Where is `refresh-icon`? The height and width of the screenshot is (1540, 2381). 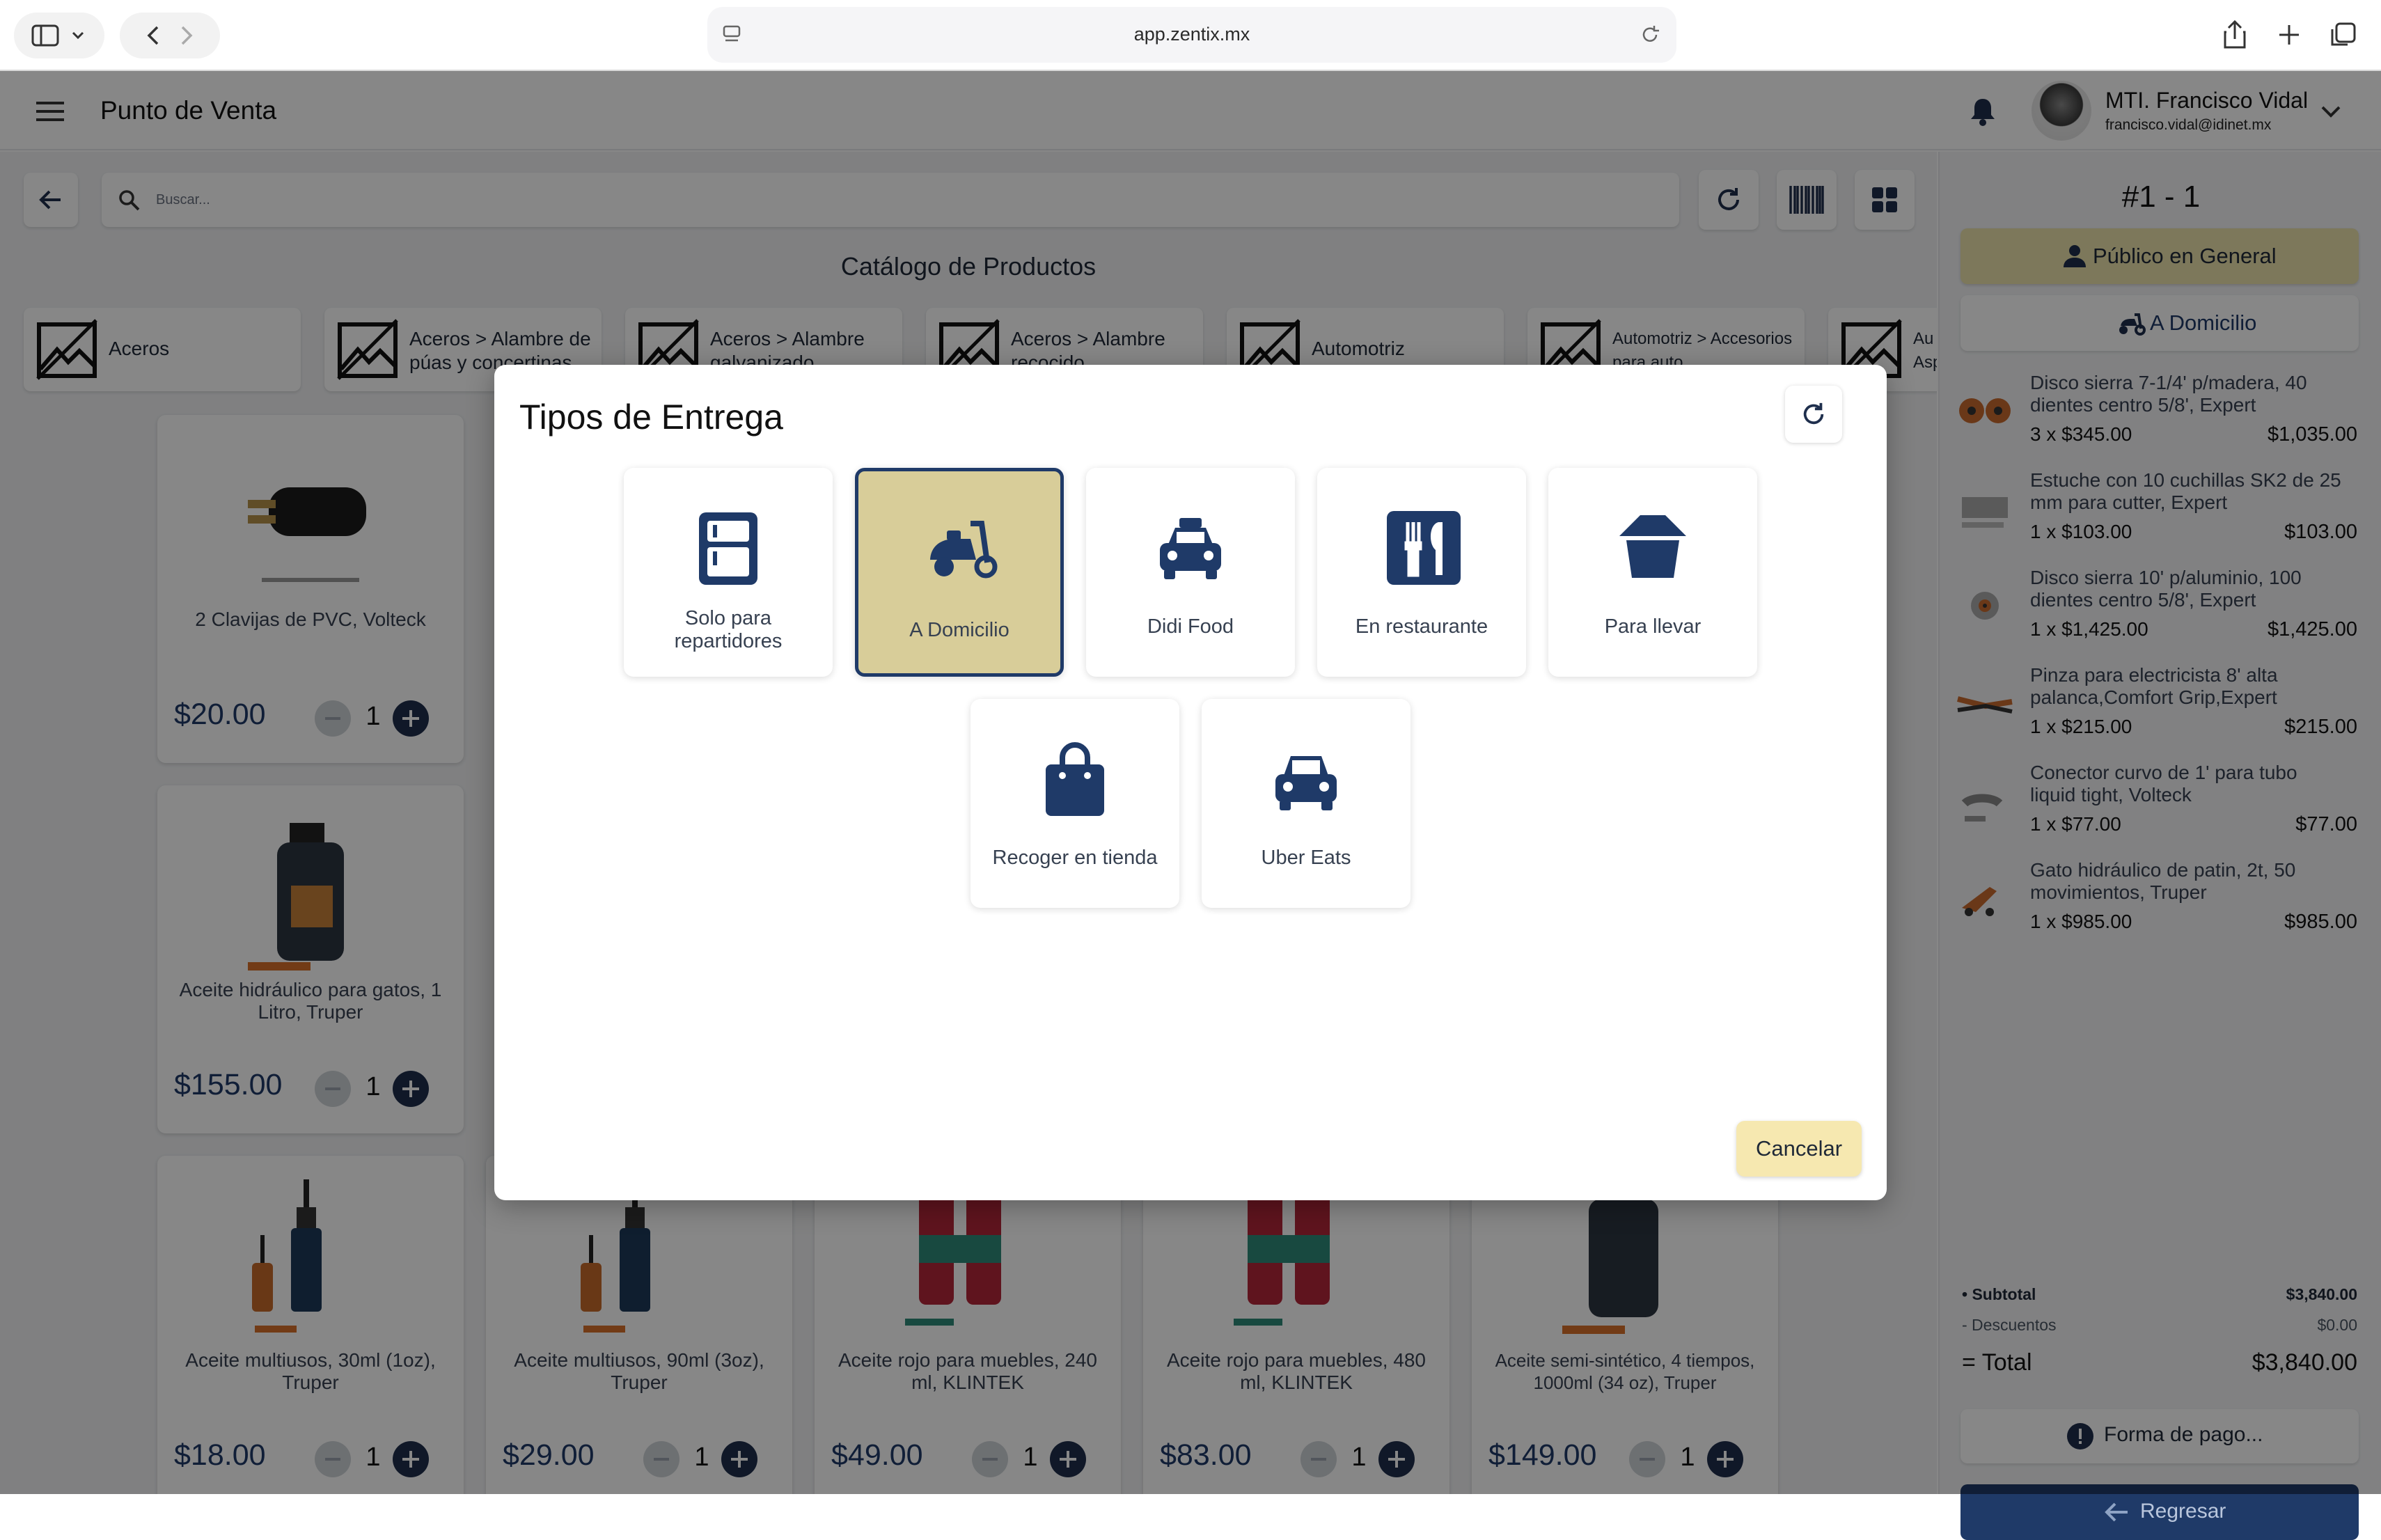 refresh-icon is located at coordinates (1813, 413).